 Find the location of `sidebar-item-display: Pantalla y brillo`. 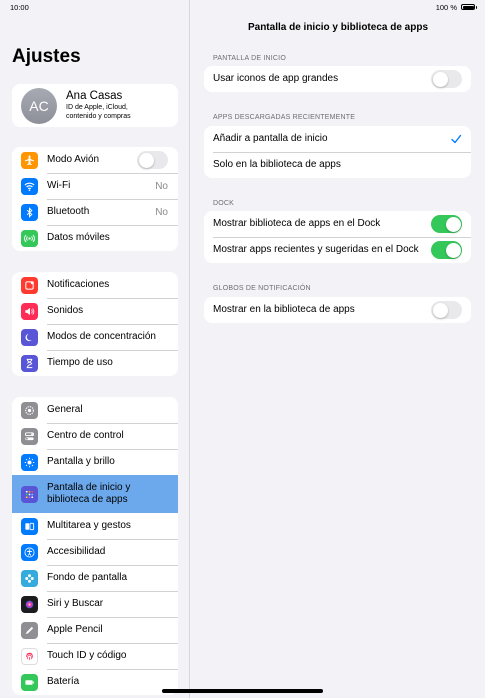

sidebar-item-display: Pantalla y brillo is located at coordinates (95, 462).